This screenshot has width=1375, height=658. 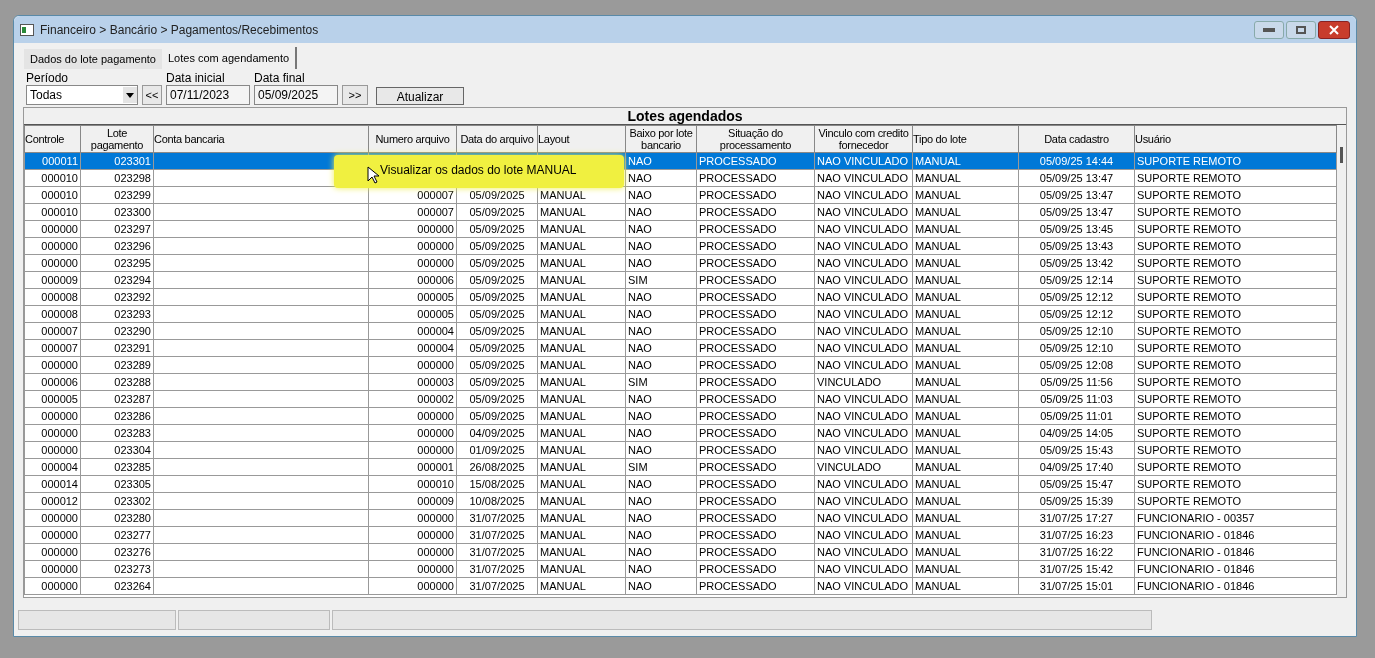 What do you see at coordinates (1076, 195) in the screenshot?
I see `table-cell: 05/09/25 13:47` at bounding box center [1076, 195].